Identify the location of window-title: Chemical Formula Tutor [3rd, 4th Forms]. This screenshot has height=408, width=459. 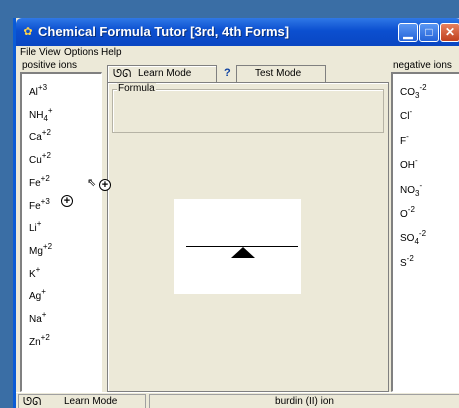
(164, 31).